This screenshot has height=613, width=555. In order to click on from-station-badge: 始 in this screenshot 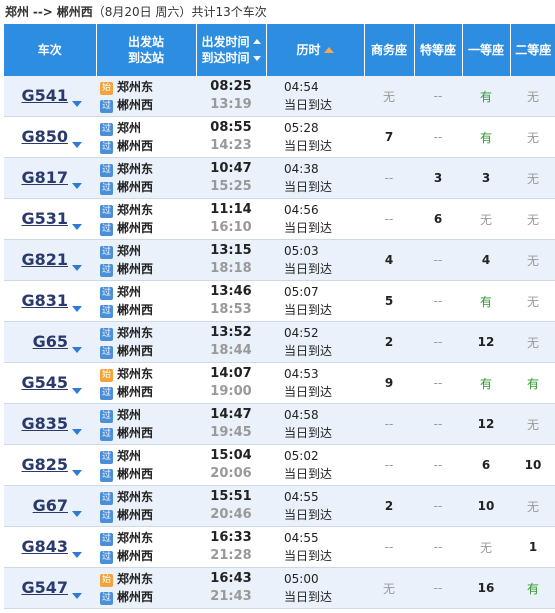, I will do `click(106, 88)`.